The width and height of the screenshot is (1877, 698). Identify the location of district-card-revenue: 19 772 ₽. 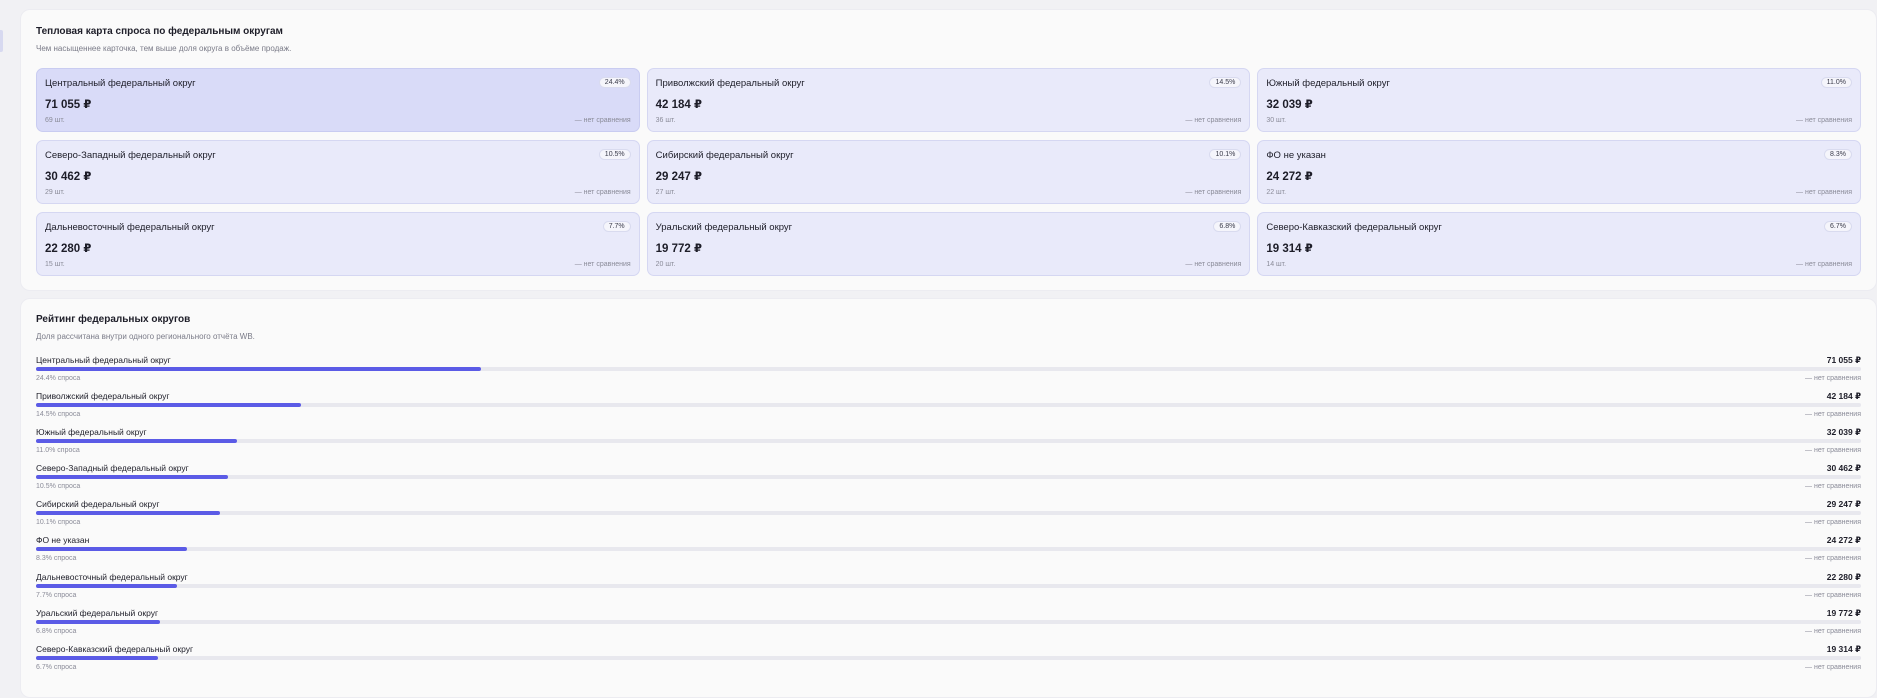
(679, 249).